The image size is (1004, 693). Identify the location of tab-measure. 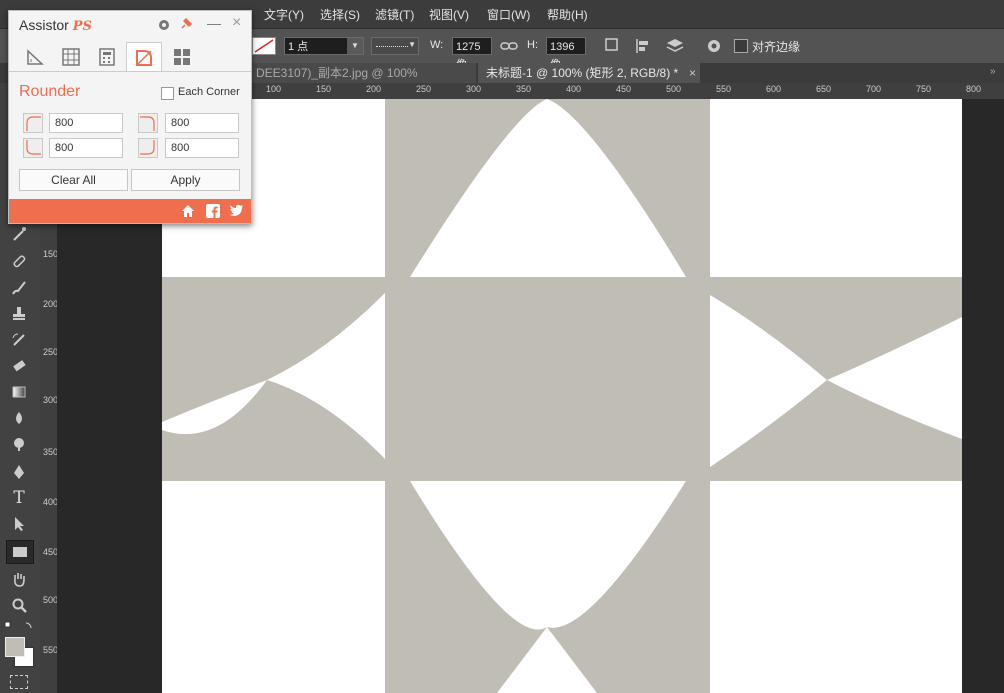
(35, 57).